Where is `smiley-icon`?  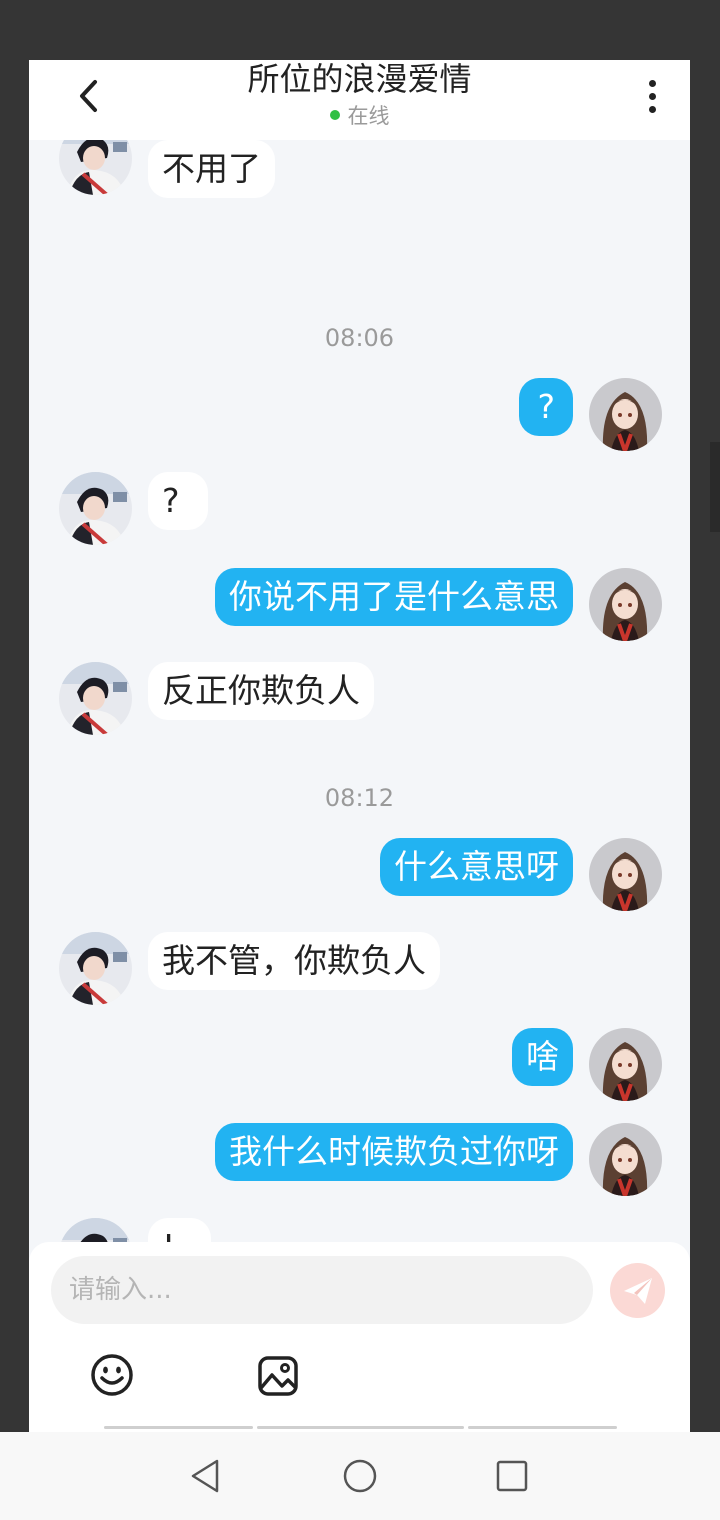
smiley-icon is located at coordinates (112, 1375).